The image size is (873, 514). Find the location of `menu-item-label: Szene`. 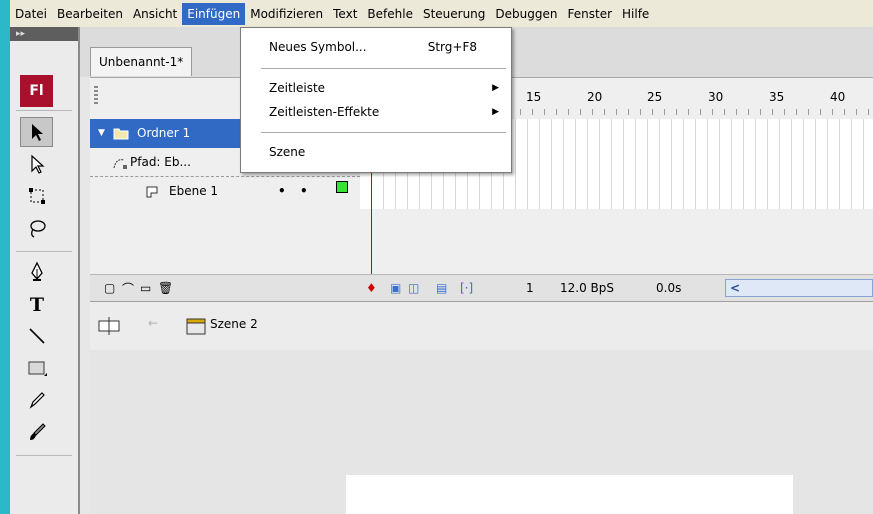

menu-item-label: Szene is located at coordinates (287, 152).